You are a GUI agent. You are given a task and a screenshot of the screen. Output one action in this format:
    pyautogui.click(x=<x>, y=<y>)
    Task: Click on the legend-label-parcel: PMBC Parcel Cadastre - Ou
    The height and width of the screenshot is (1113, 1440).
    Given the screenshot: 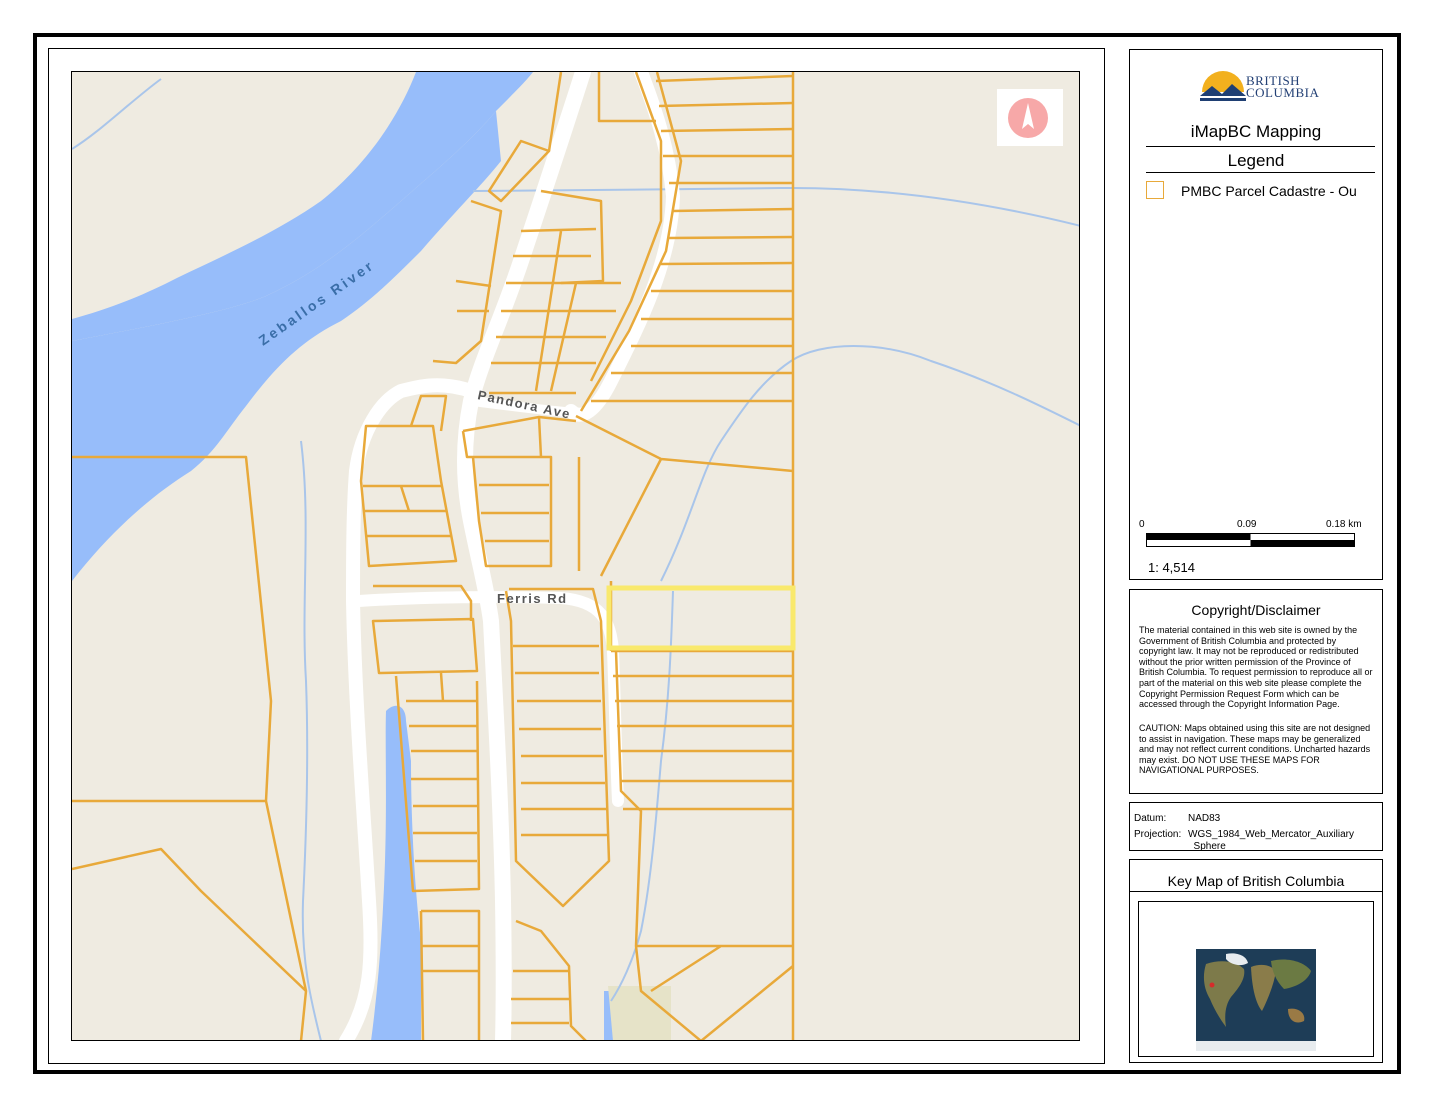 What is the action you would take?
    pyautogui.click(x=1269, y=191)
    